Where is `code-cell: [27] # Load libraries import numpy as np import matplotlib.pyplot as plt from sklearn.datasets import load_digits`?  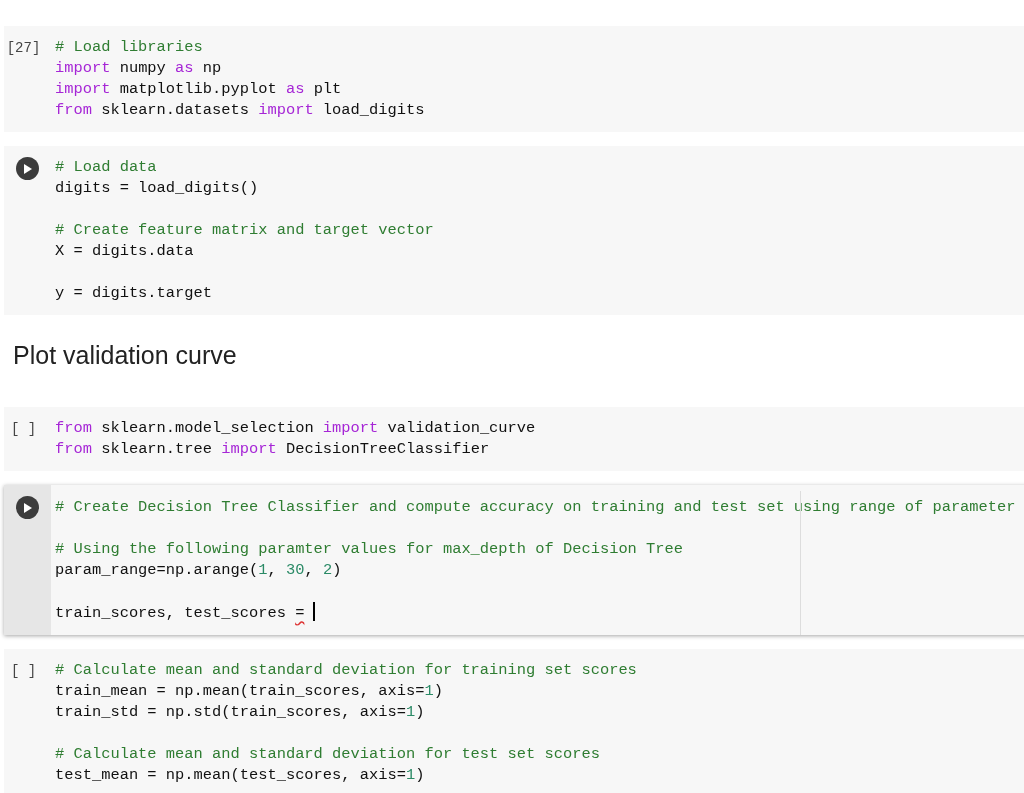 code-cell: [27] # Load libraries import numpy as np import matplotlib.pyplot as plt from sklearn.datasets import load_digits is located at coordinates (514, 79).